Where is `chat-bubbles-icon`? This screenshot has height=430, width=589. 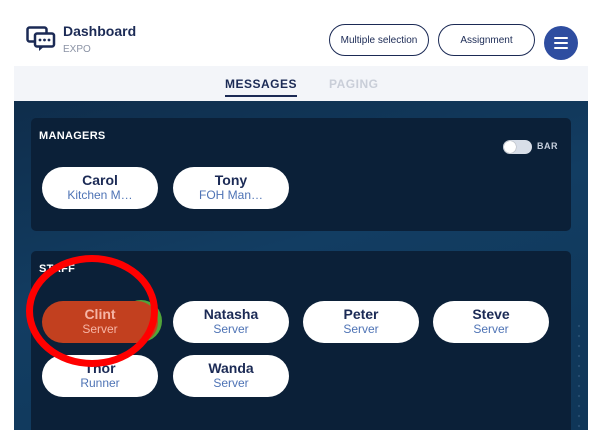
chat-bubbles-icon is located at coordinates (41, 38).